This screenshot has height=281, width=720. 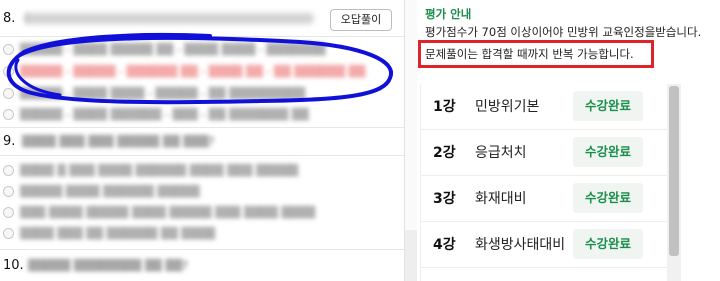 What do you see at coordinates (117, 233) in the screenshot?
I see `q9-option-4: ▒▒▒▒ ▒▒▒ ▒▒ ▒▒▒▒▒▒ ▒▒ ▒▒▒▒` at bounding box center [117, 233].